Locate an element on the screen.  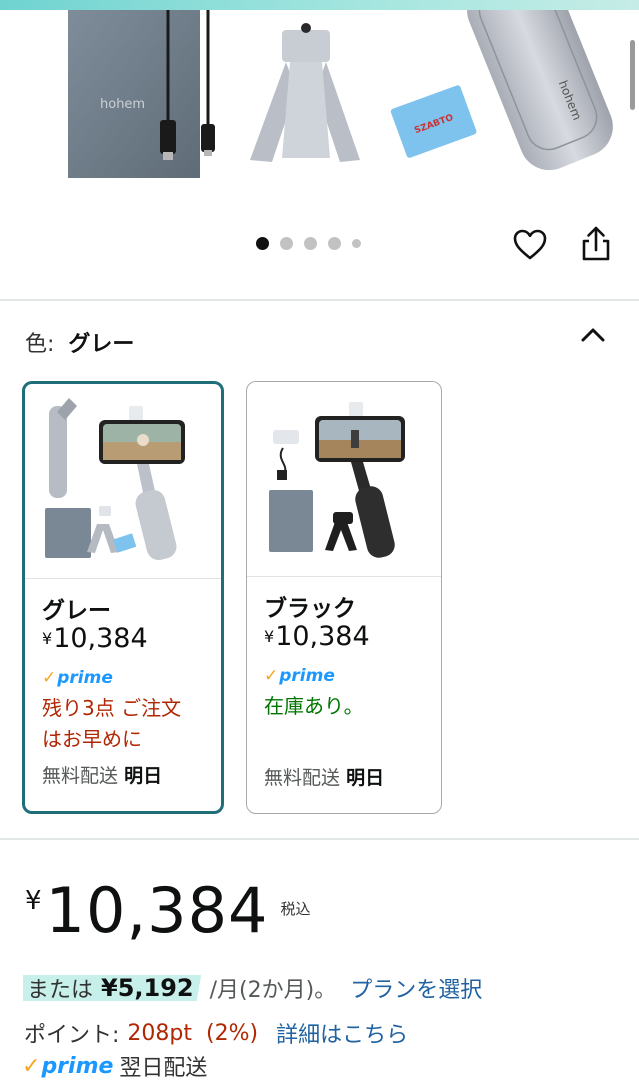
select-plan-link: プランを選択 is located at coordinates (416, 988).